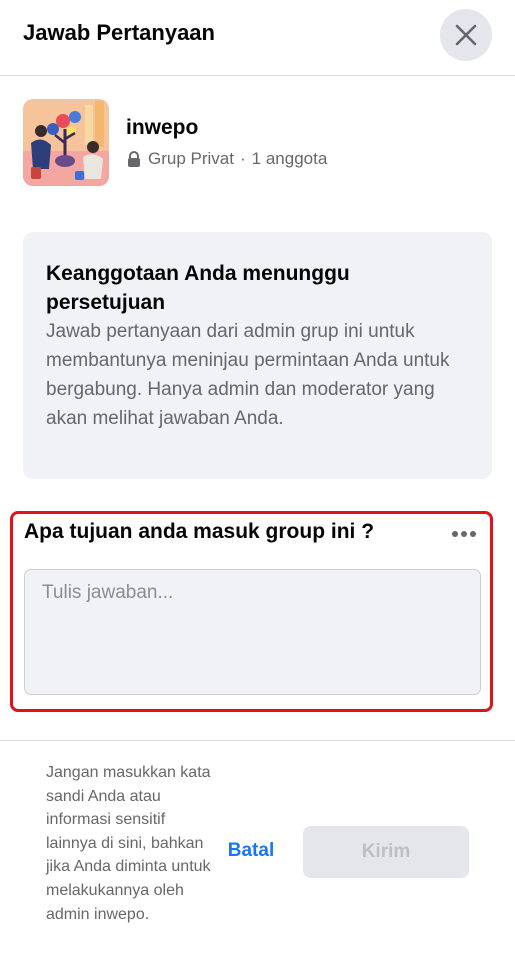  I want to click on group-privacy: Grup Privat, so click(191, 158).